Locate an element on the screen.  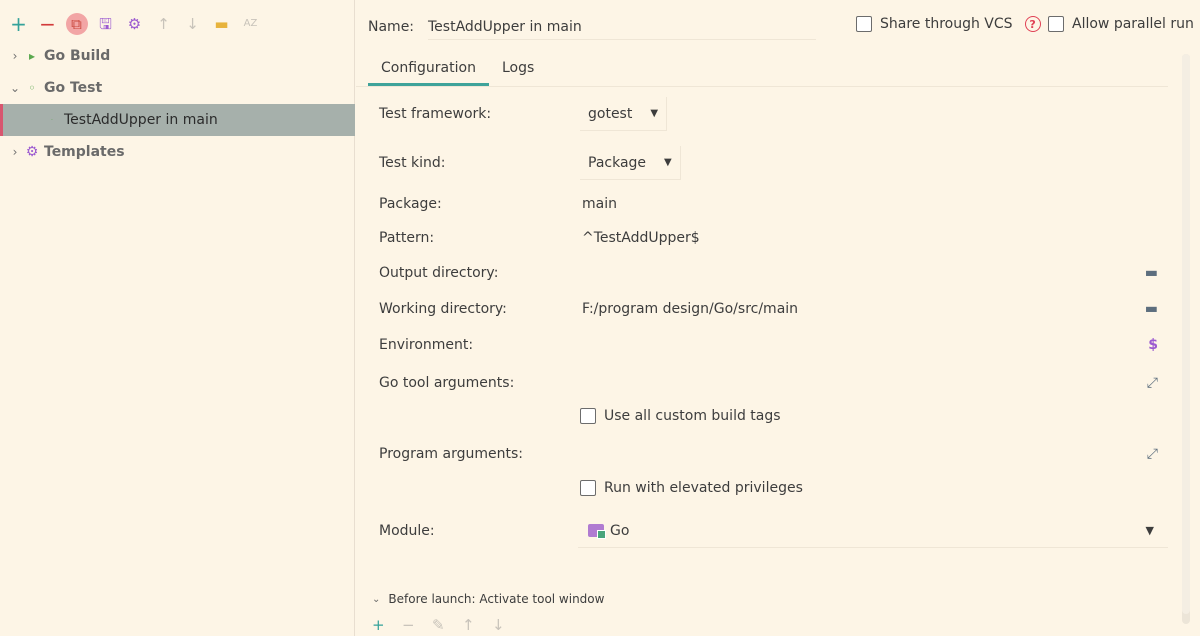
tab-configuration: Configuration is located at coordinates (428, 71).